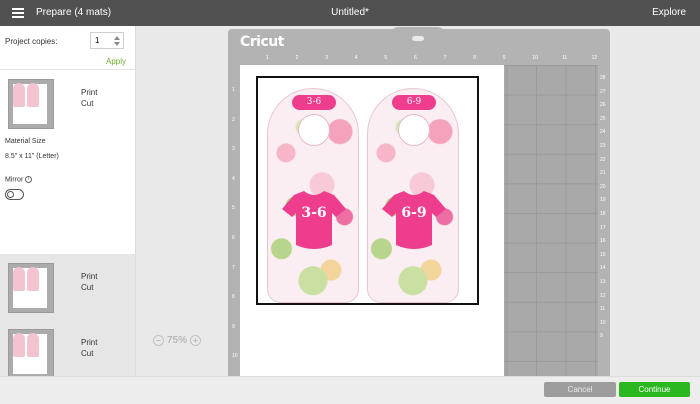  I want to click on tag-size-large: 6-9, so click(414, 213).